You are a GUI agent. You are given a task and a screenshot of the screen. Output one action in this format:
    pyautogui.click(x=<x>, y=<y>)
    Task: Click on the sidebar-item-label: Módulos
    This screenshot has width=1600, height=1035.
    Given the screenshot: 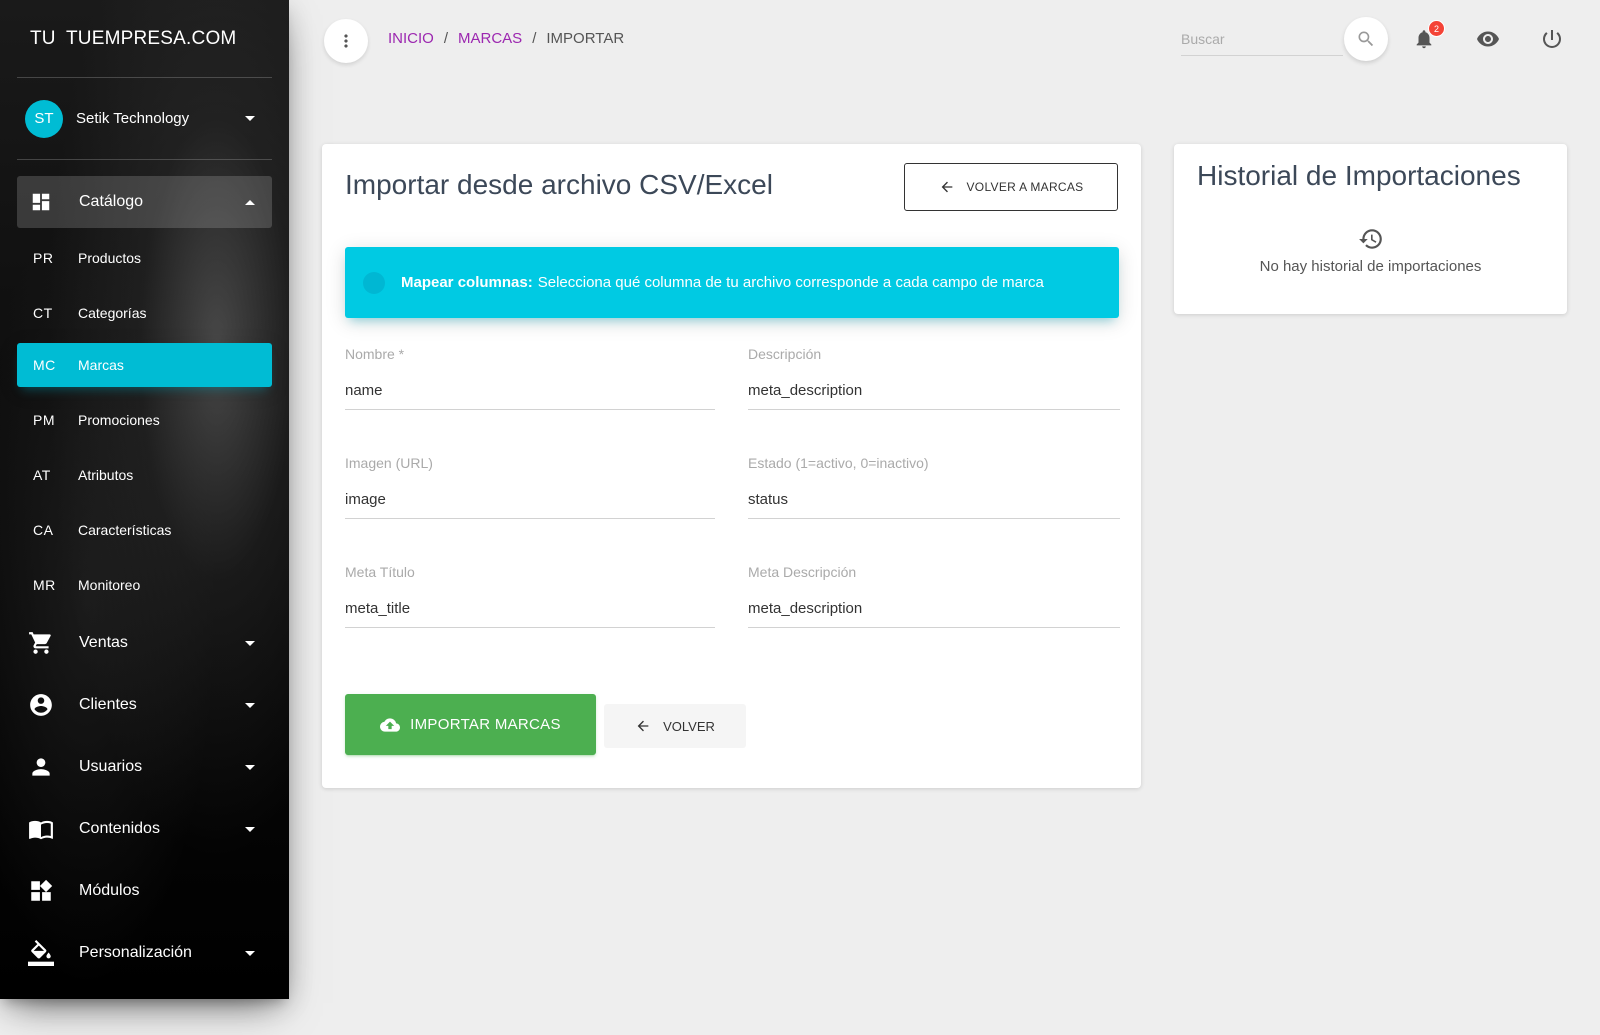 What is the action you would take?
    pyautogui.click(x=109, y=890)
    